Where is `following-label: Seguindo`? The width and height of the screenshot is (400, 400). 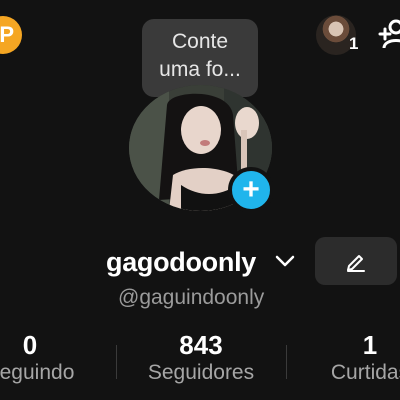 following-label: Seguindo is located at coordinates (37, 372).